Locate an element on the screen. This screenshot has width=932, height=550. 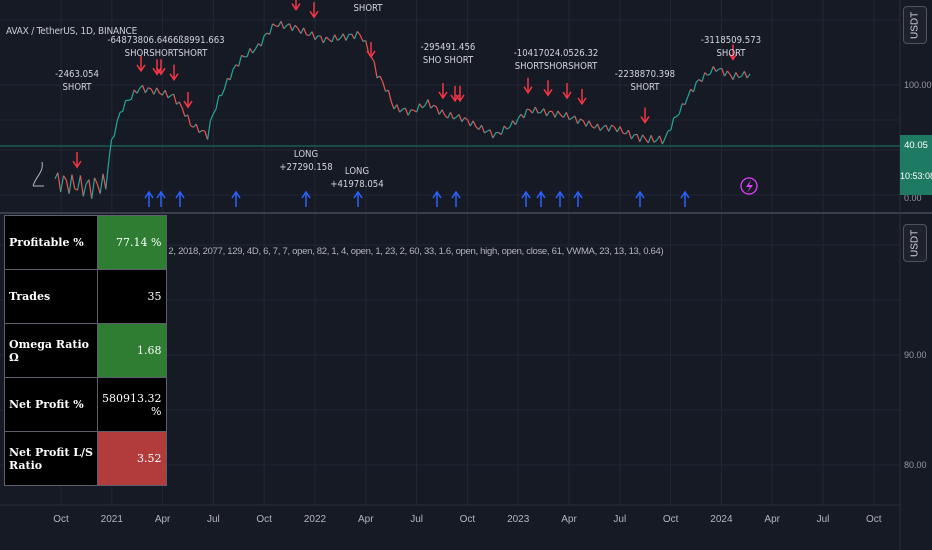
time-tick-label: 2023 is located at coordinates (518, 519).